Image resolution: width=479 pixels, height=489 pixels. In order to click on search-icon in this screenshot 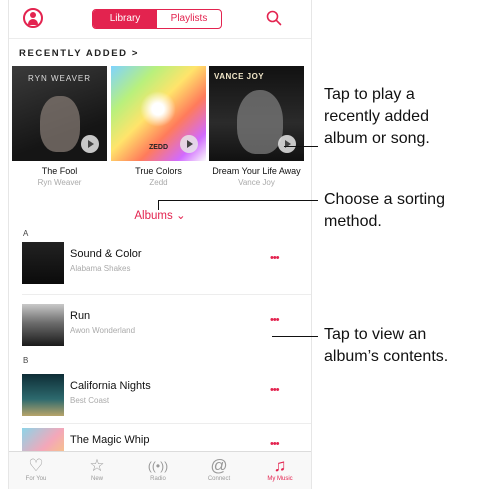, I will do `click(274, 18)`.